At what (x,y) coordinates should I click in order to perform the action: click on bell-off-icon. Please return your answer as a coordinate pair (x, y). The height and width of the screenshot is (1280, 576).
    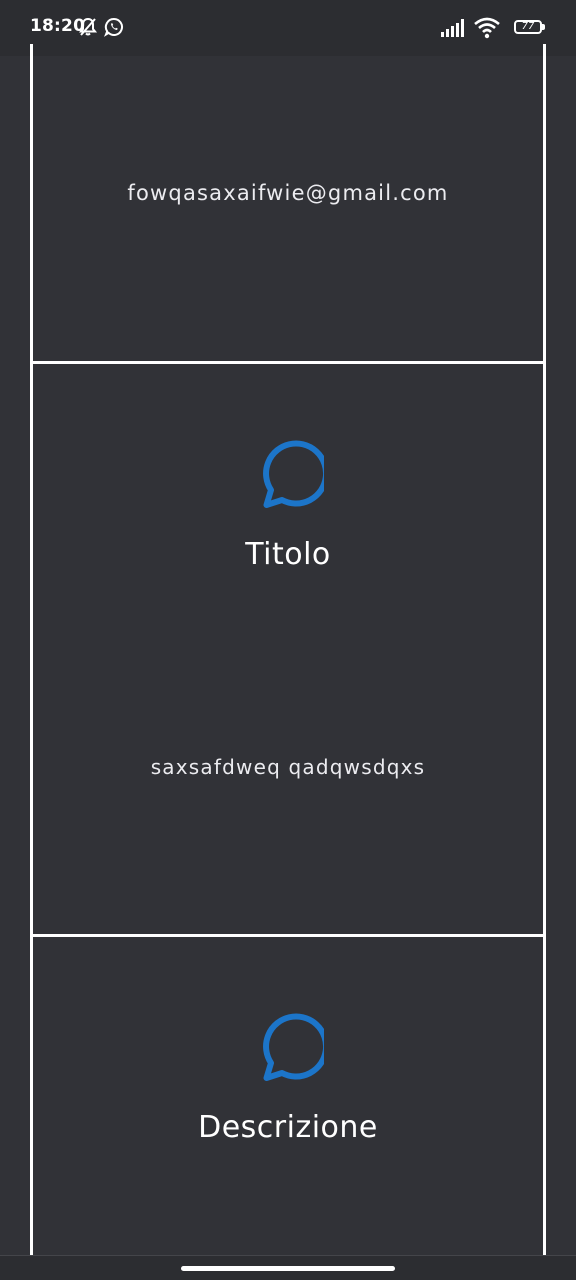
    Looking at the image, I should click on (88, 29).